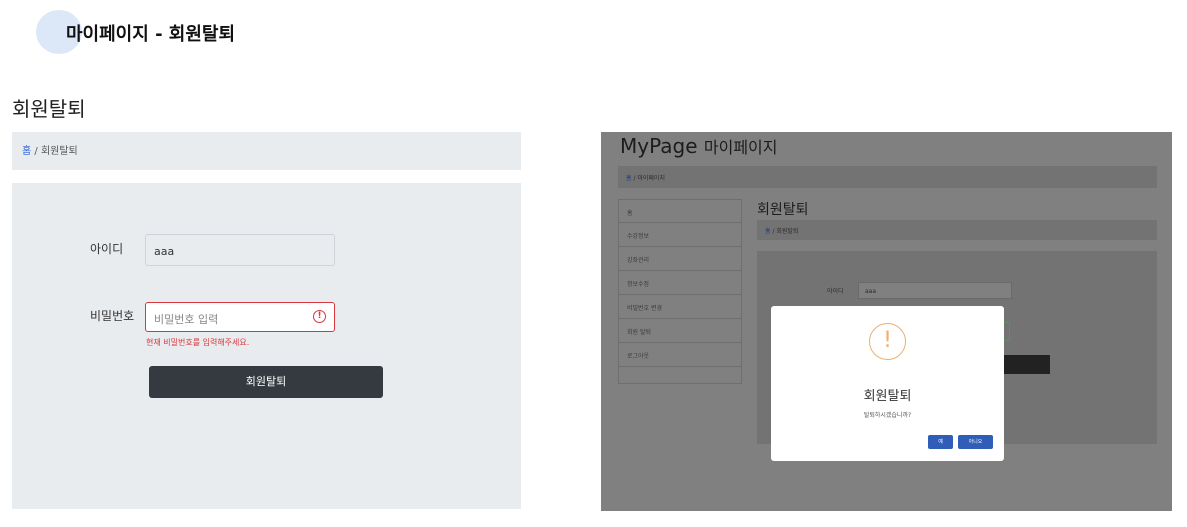 The width and height of the screenshot is (1187, 527). I want to click on mypage-sidebar: 홈 수강정보 강좌관리 정보수정 비밀번호 변경 회원 탈퇴 로그아웃, so click(680, 291).